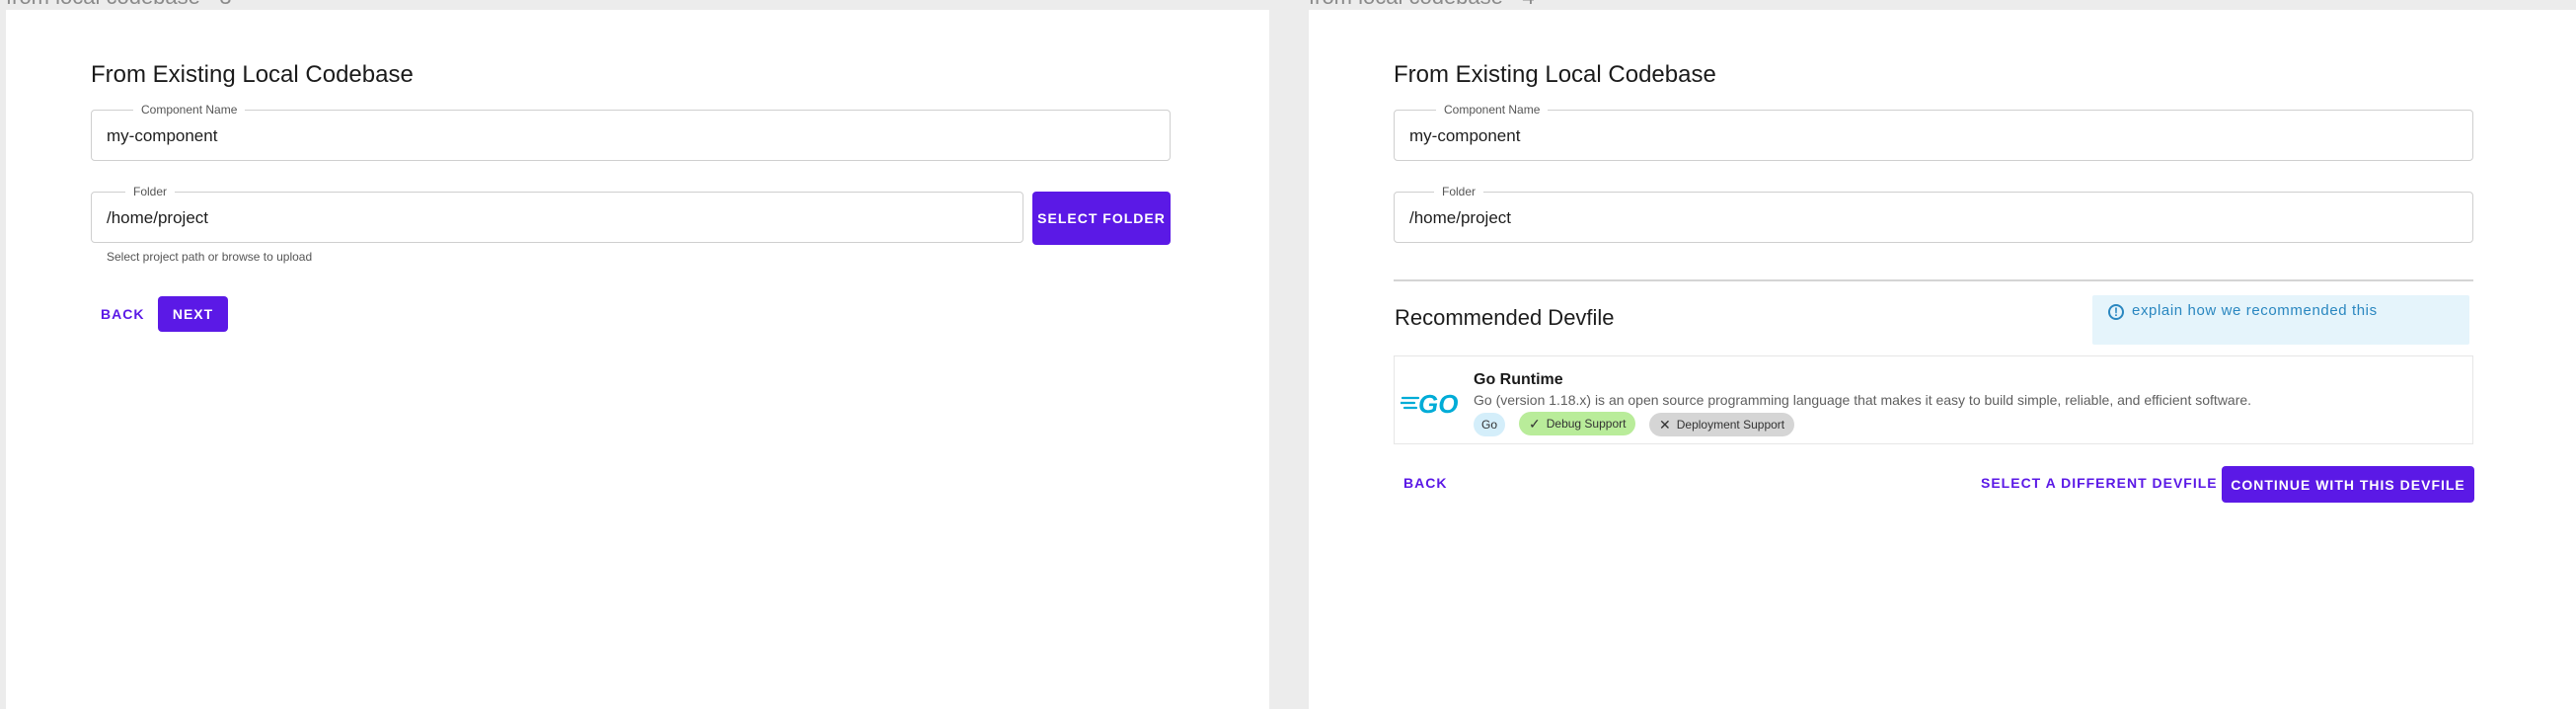 The image size is (2576, 709). Describe the element at coordinates (119, 5) in the screenshot. I see `left-panel-top-label: from local codebase - 3` at that location.